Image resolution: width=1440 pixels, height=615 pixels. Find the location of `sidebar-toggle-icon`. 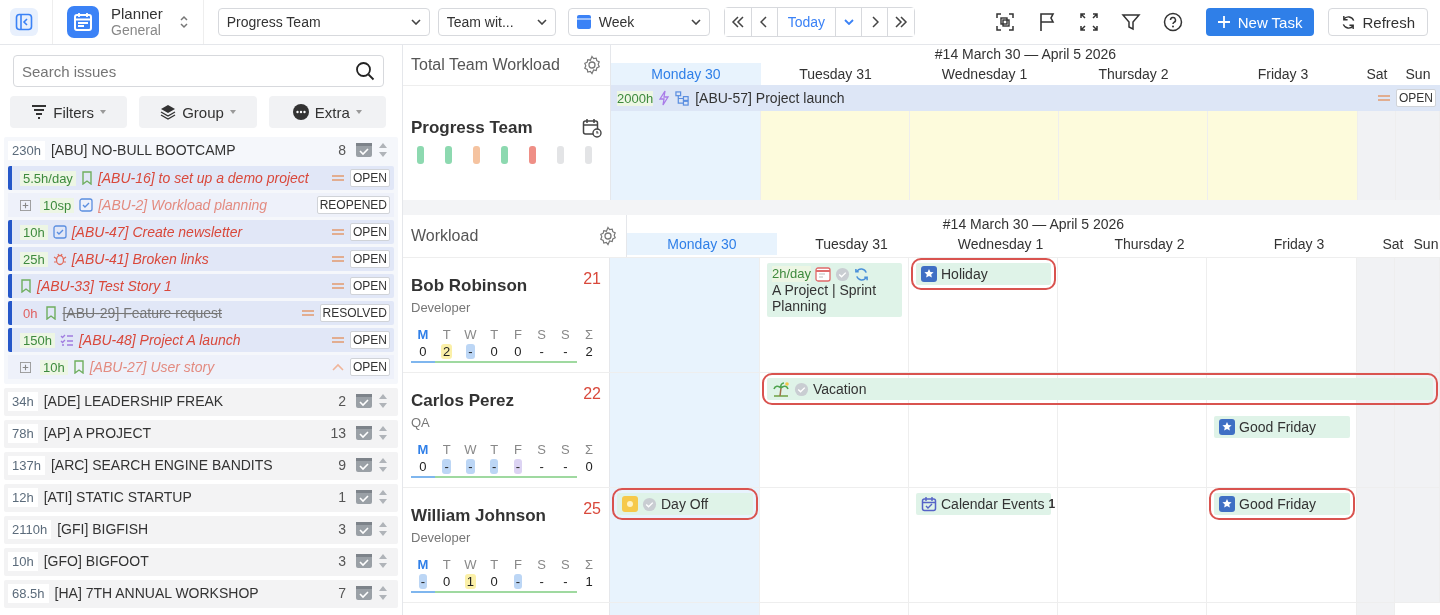

sidebar-toggle-icon is located at coordinates (24, 22).